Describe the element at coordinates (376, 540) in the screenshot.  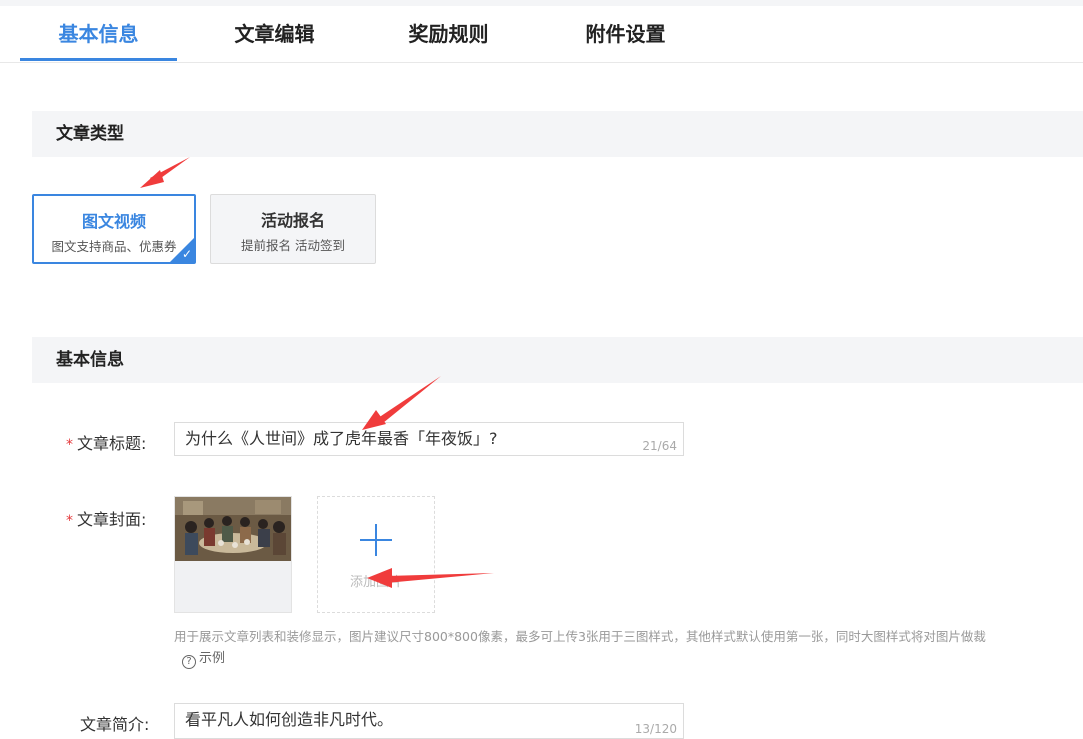
I see `plus-icon-vertical` at that location.